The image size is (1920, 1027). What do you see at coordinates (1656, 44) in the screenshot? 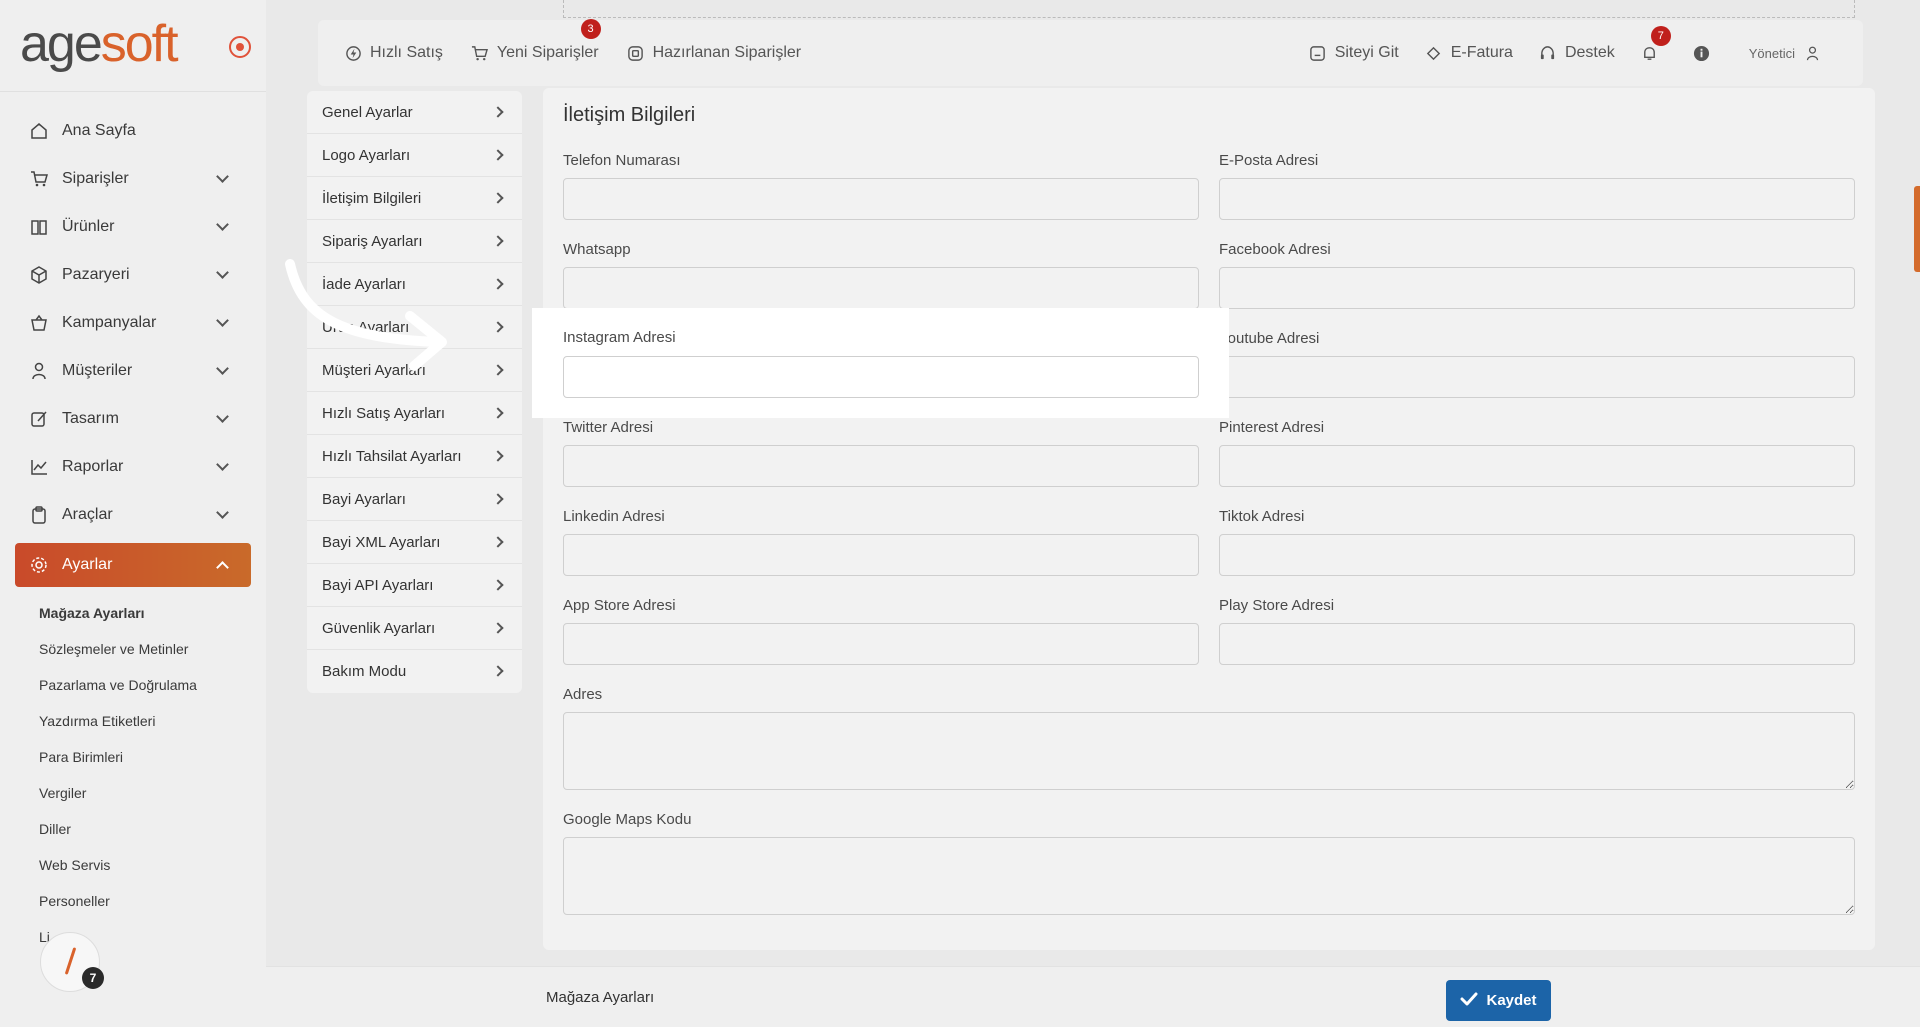
I see `notifications-button: 7` at bounding box center [1656, 44].